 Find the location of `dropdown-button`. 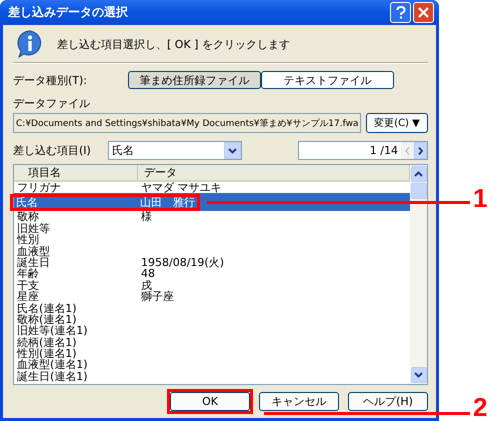

dropdown-button is located at coordinates (232, 150).